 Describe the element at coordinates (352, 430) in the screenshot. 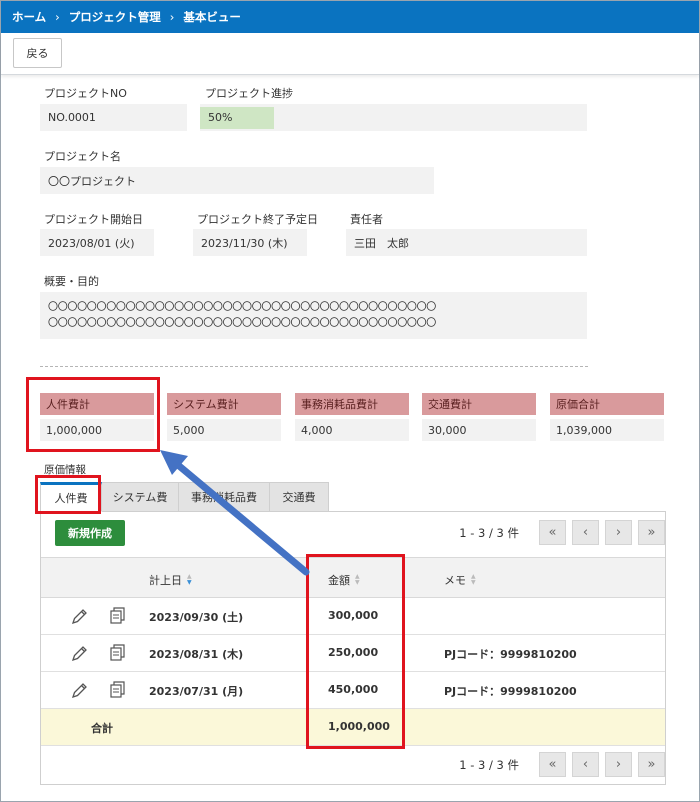

I see `cost-value-supplies: 4,000` at that location.